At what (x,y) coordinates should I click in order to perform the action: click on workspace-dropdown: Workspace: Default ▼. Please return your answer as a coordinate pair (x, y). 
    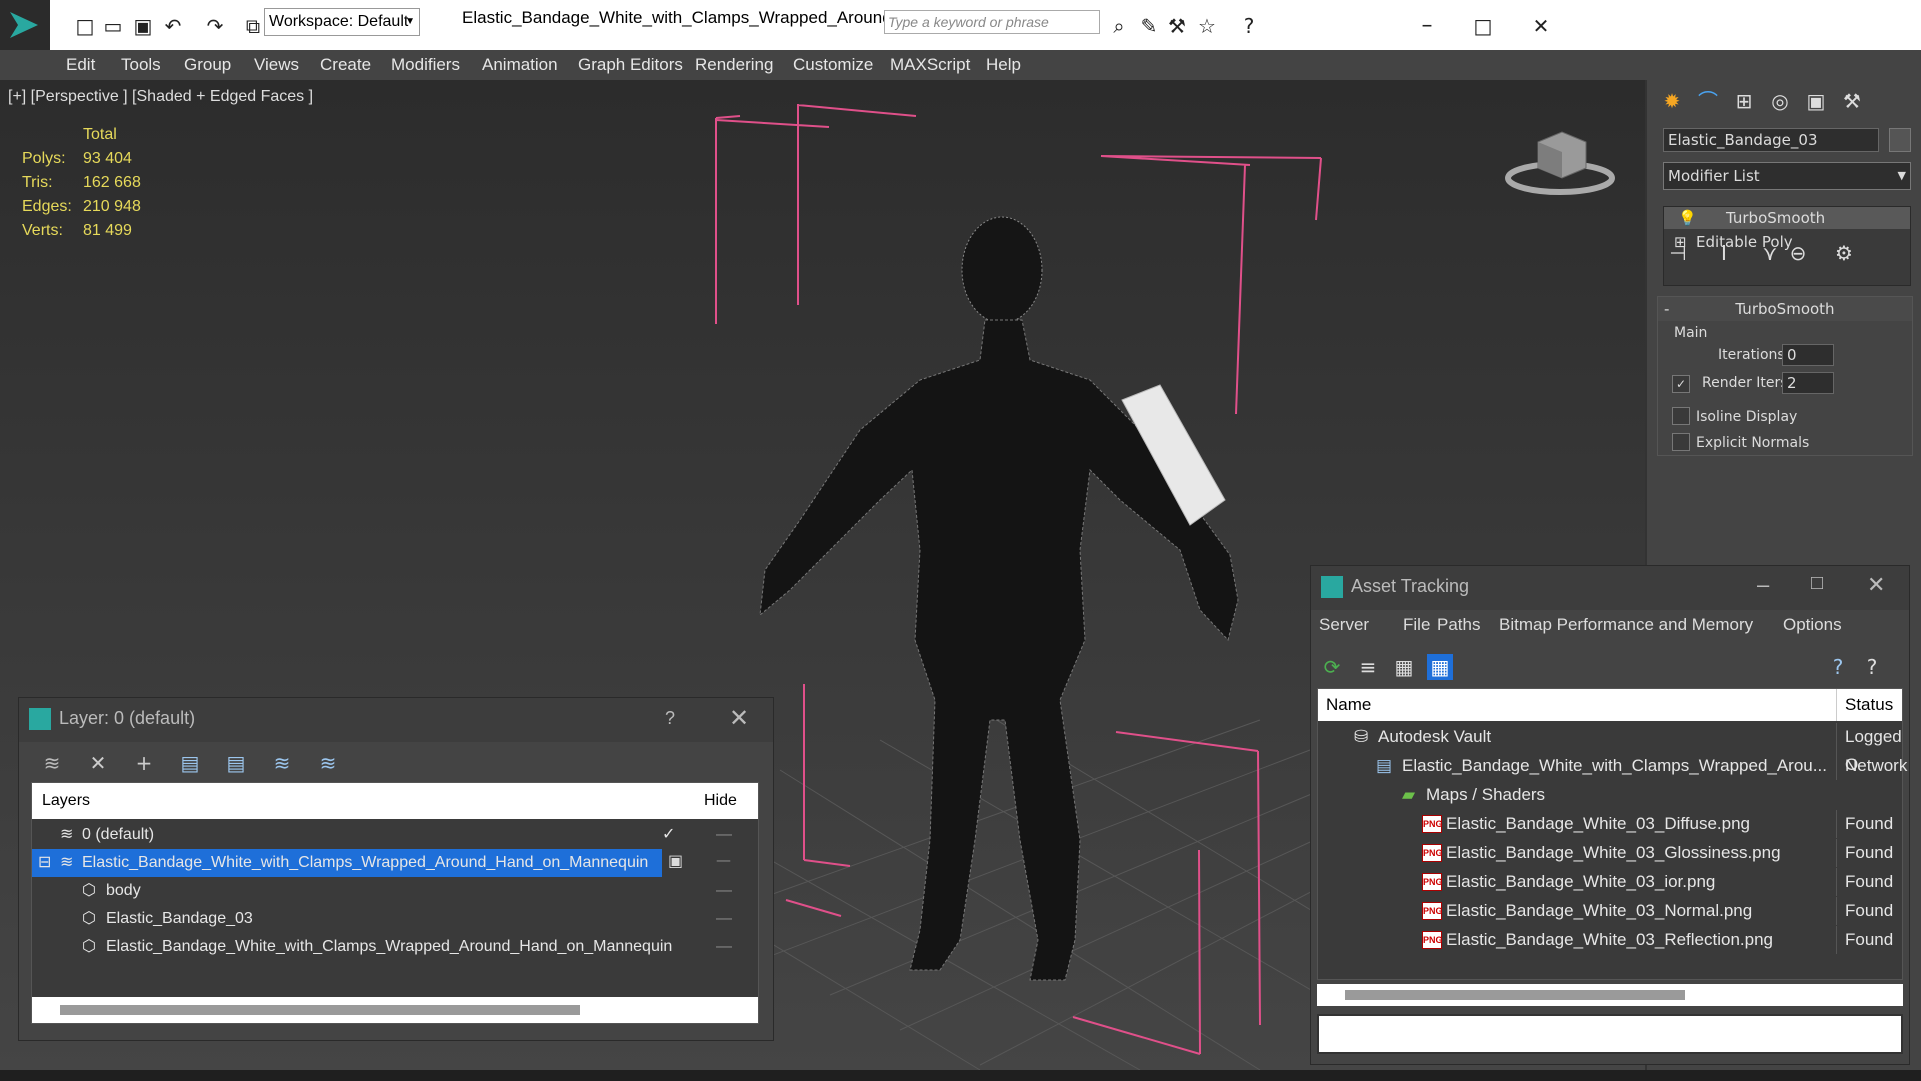
    Looking at the image, I should click on (342, 22).